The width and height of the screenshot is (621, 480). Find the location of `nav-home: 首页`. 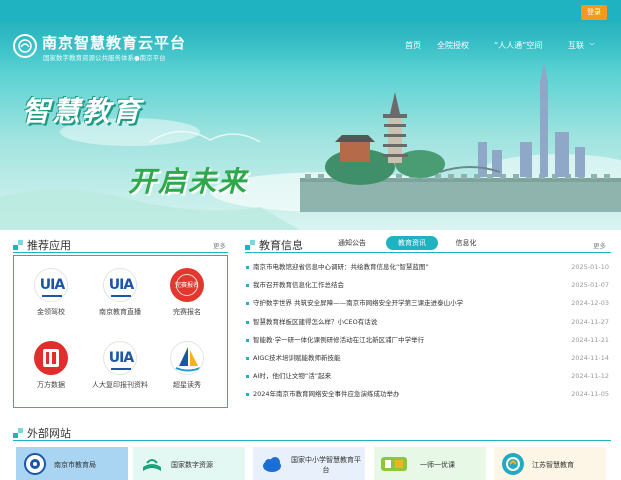

nav-home: 首页 is located at coordinates (413, 45).